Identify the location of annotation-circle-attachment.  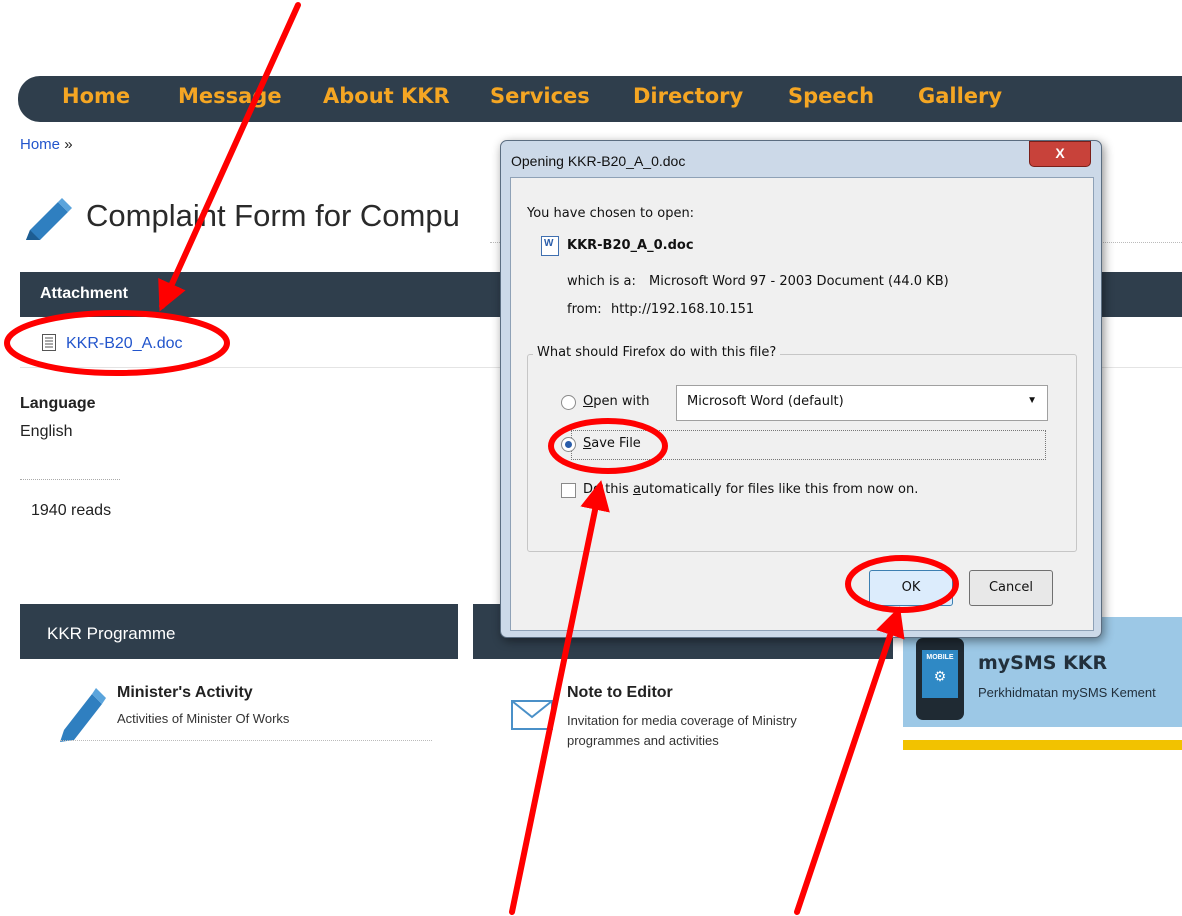
(117, 343).